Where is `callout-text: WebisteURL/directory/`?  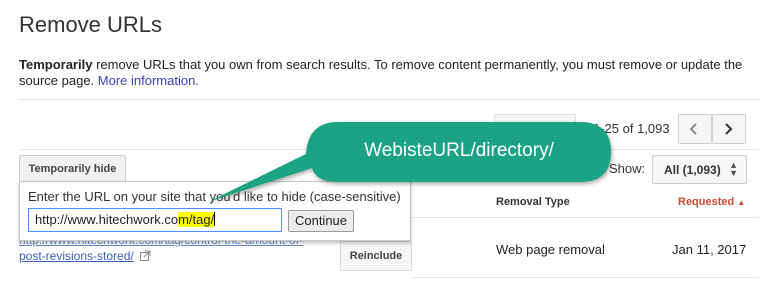
callout-text: WebisteURL/directory/ is located at coordinates (459, 150).